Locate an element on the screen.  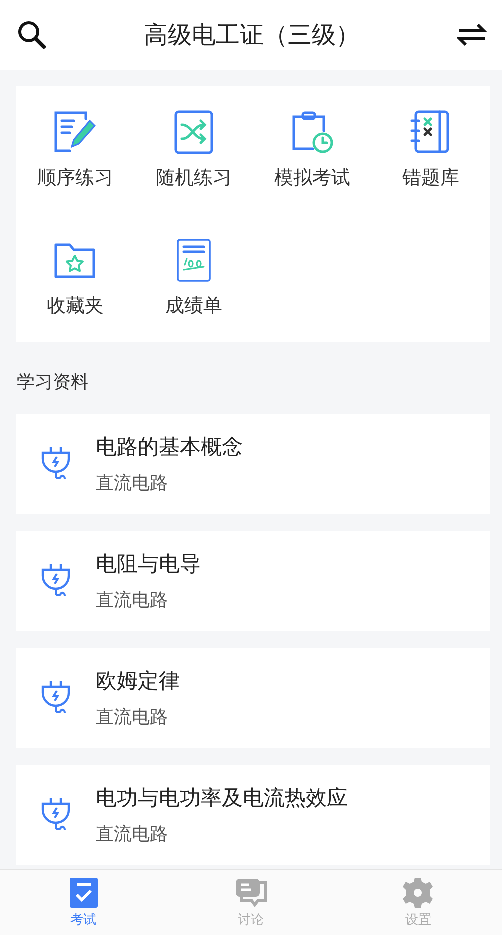
swap-arrows-icon is located at coordinates (472, 35).